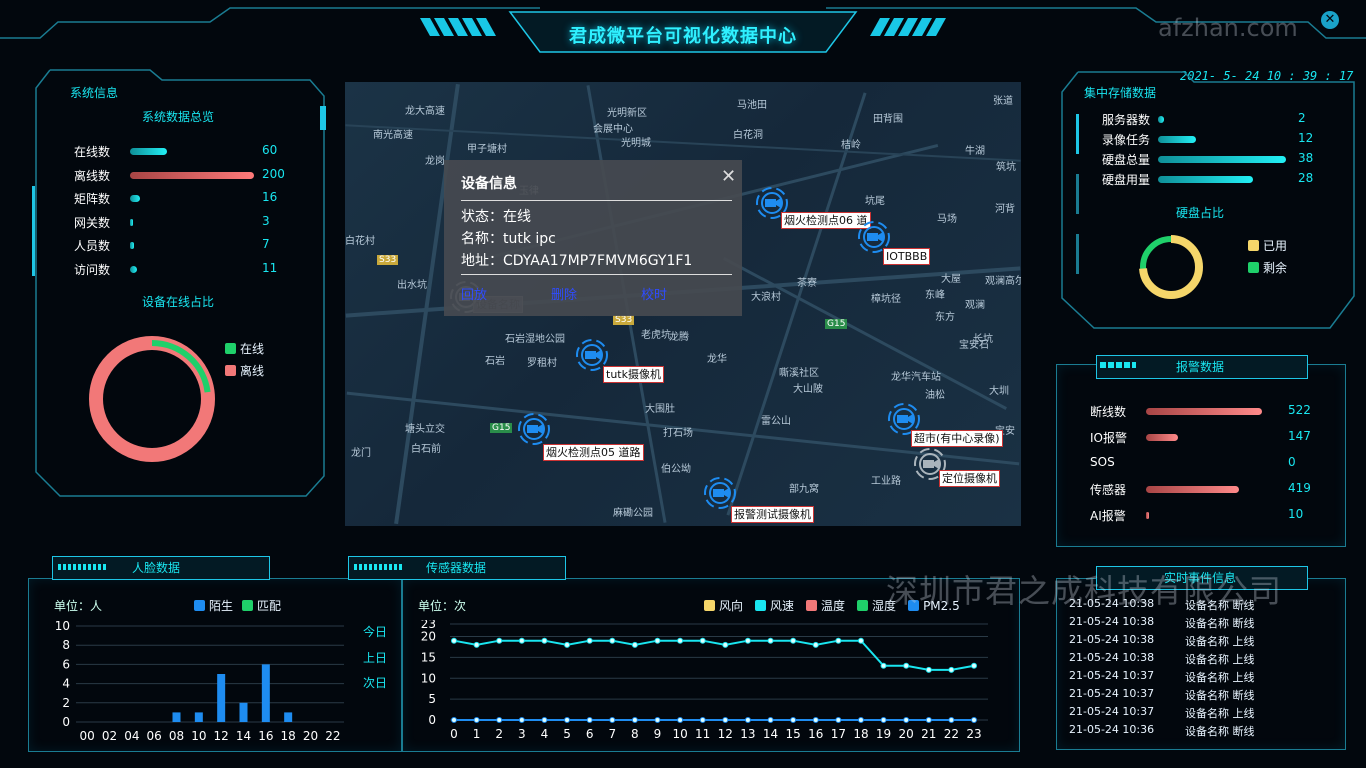  What do you see at coordinates (442, 606) in the screenshot?
I see `sensor-unit-label: 单位：次` at bounding box center [442, 606].